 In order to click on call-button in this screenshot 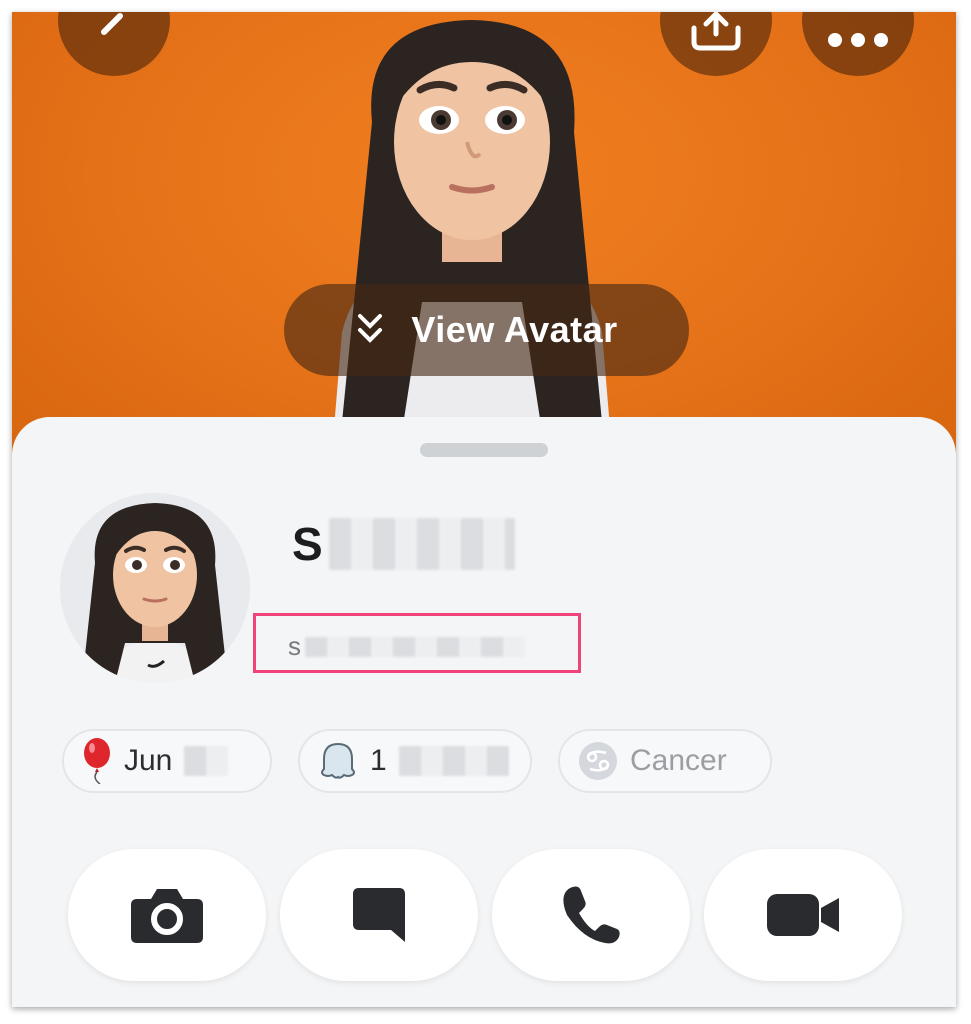, I will do `click(591, 915)`.